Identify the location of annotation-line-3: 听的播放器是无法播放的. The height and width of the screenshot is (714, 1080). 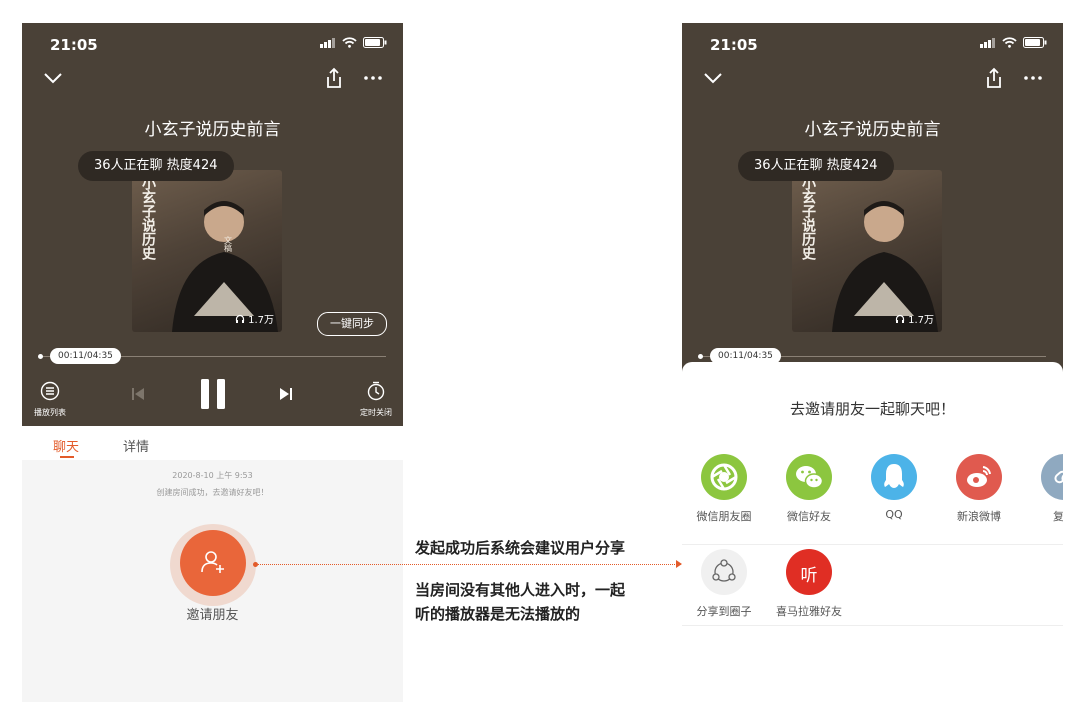
(498, 614).